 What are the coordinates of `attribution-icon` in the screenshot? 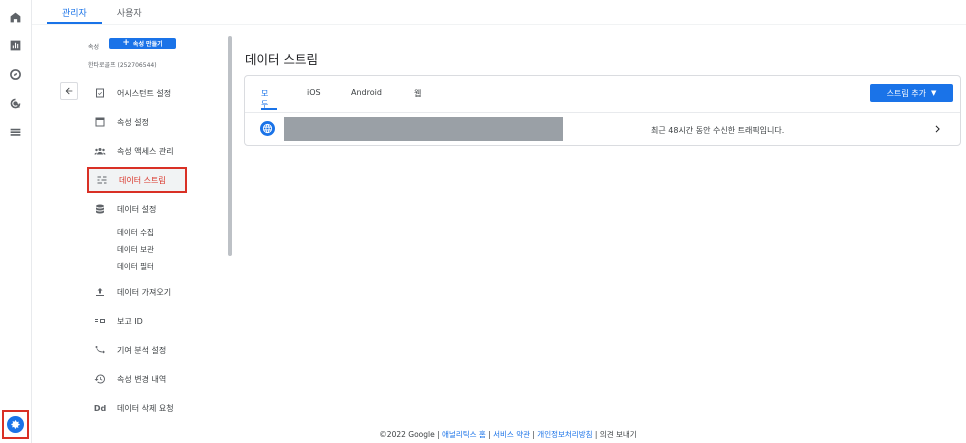 It's located at (100, 350).